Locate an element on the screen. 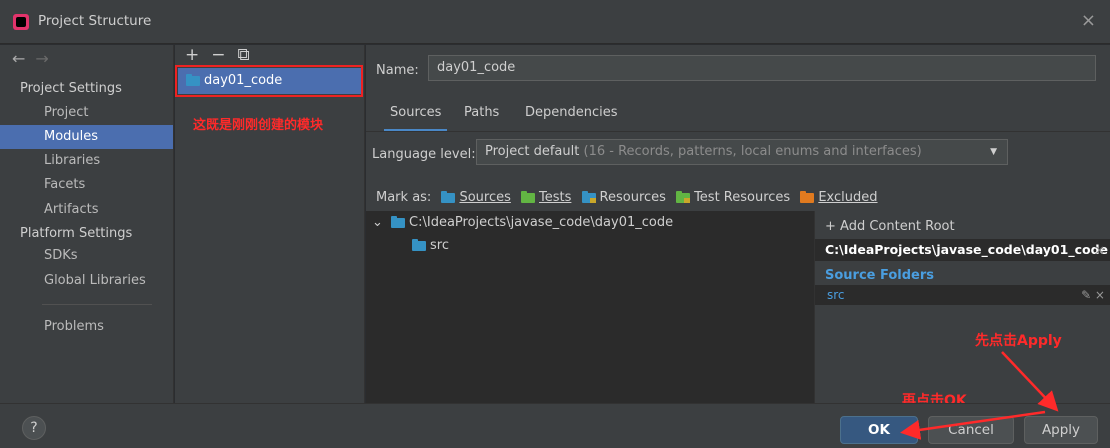 The image size is (1110, 448). chevron-down-icon: ⌄ is located at coordinates (377, 222).